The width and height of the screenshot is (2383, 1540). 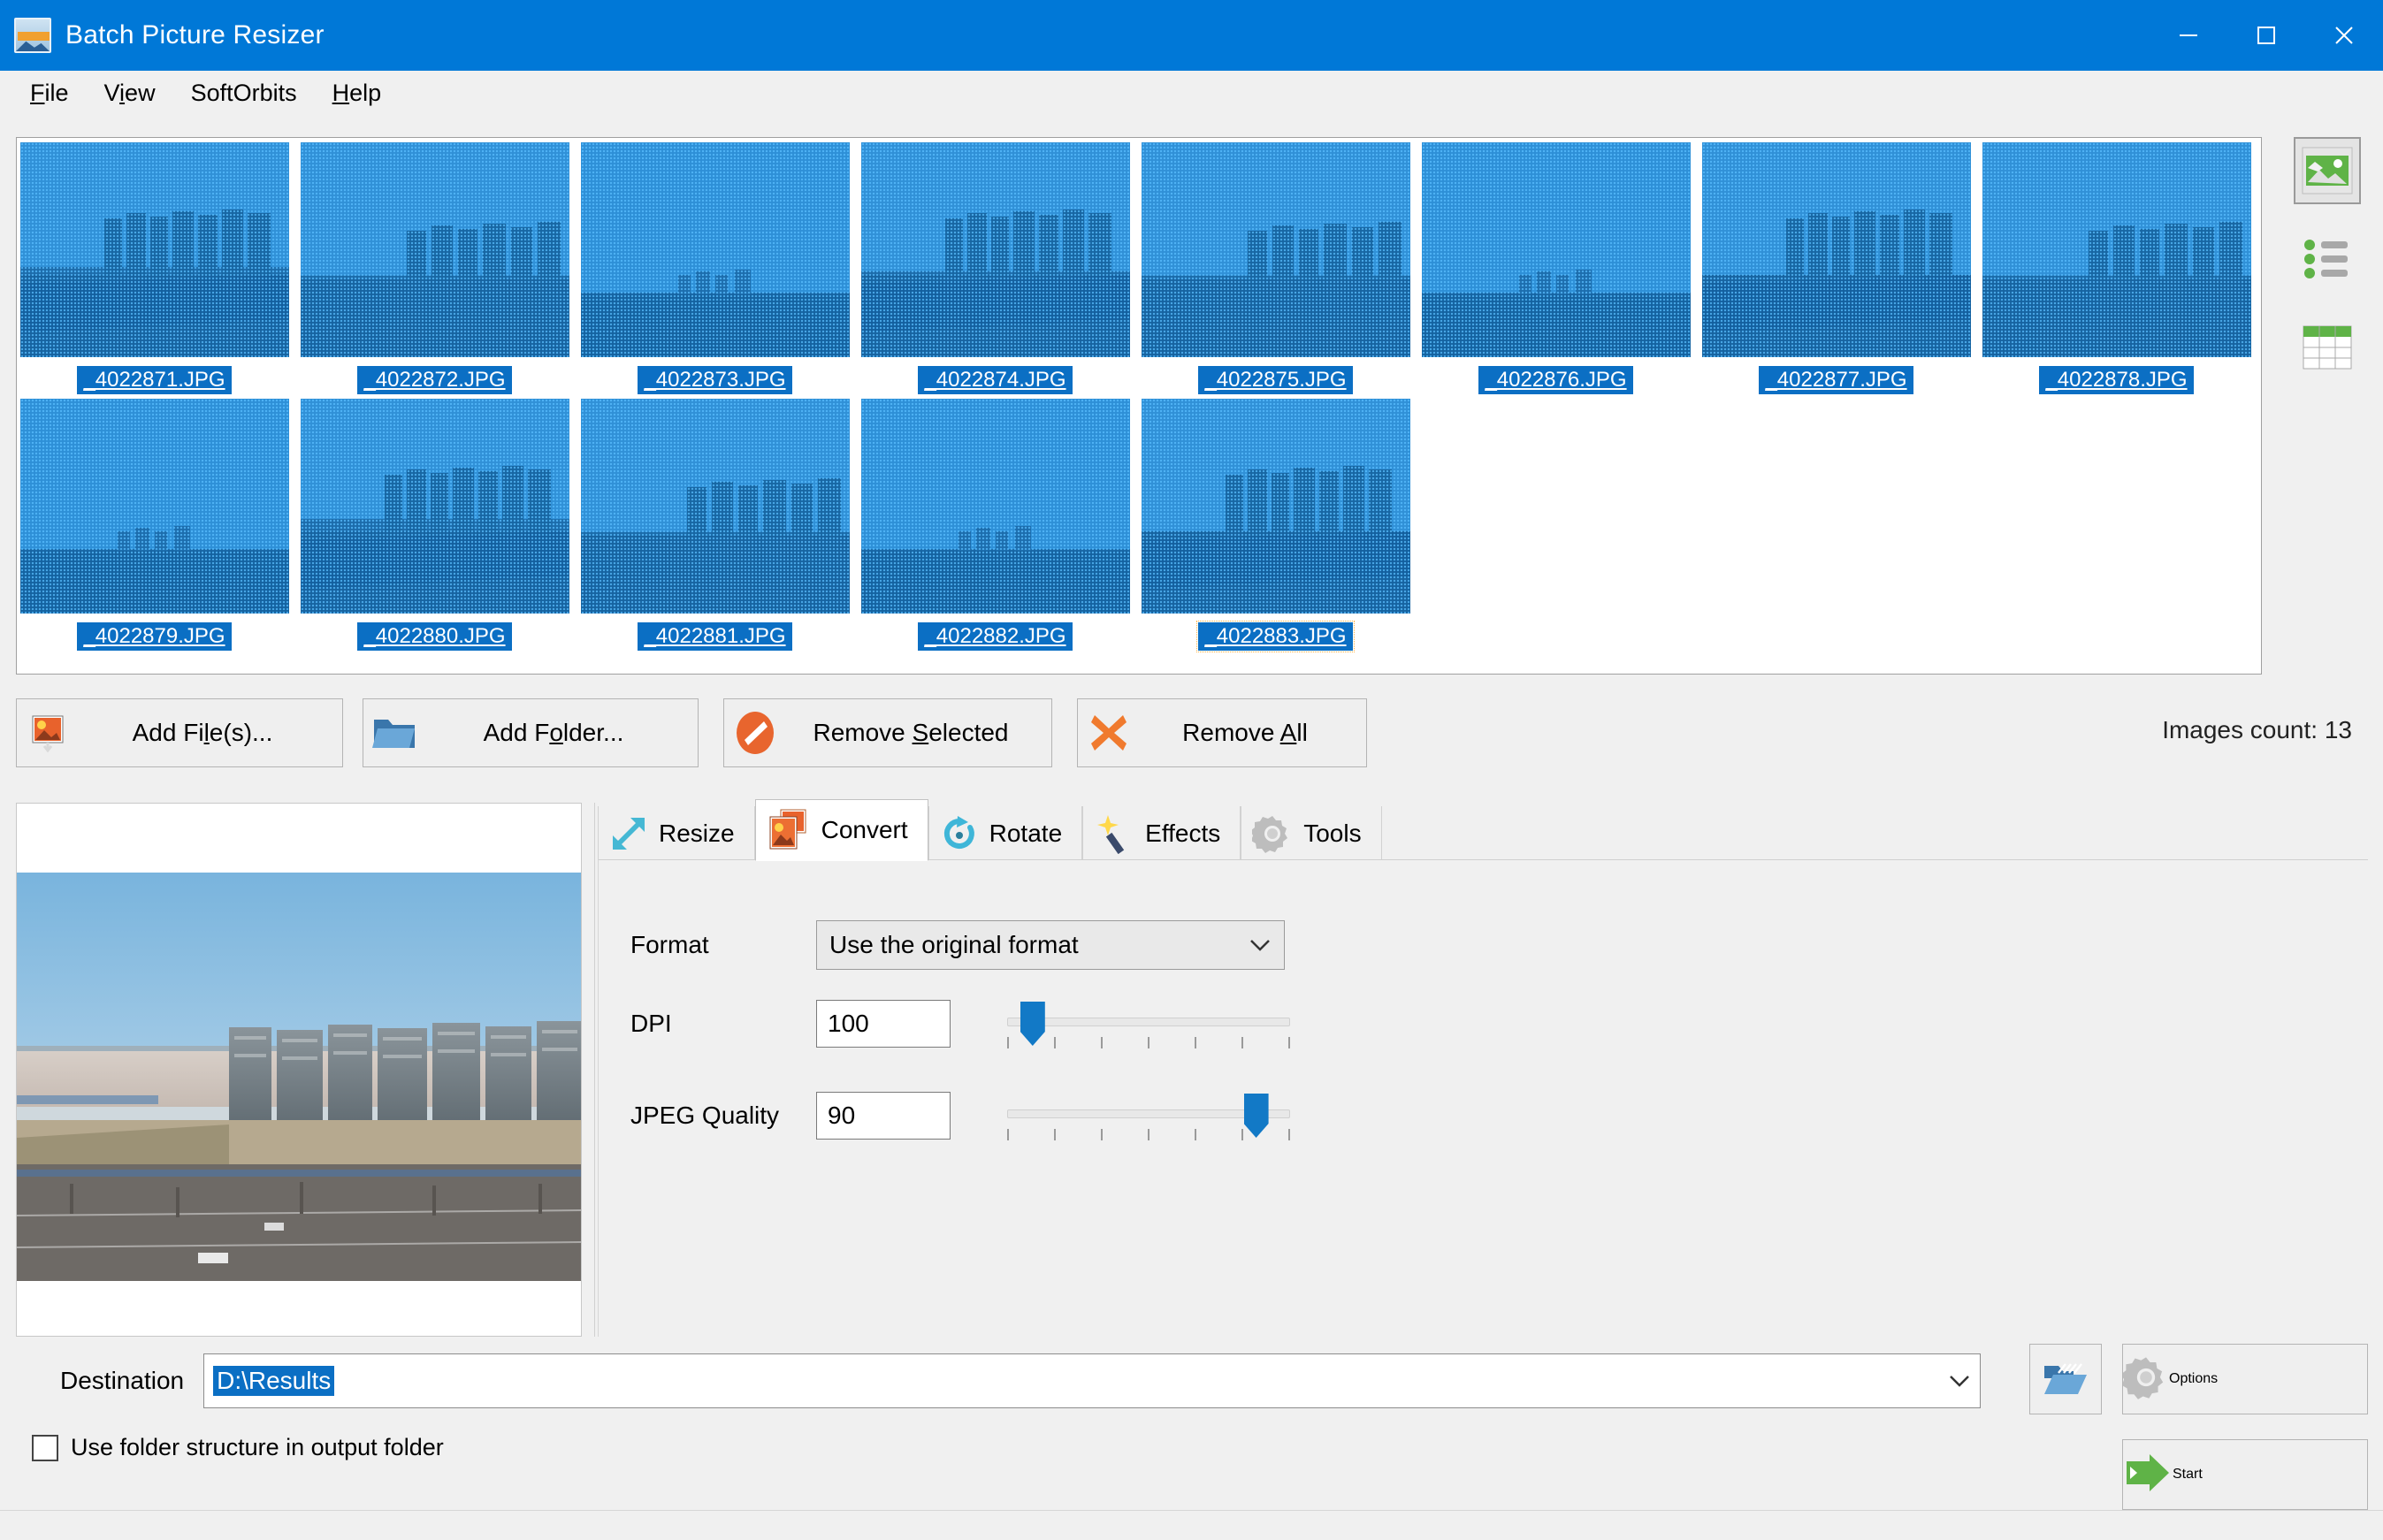 I want to click on add-picture-icon, so click(x=48, y=733).